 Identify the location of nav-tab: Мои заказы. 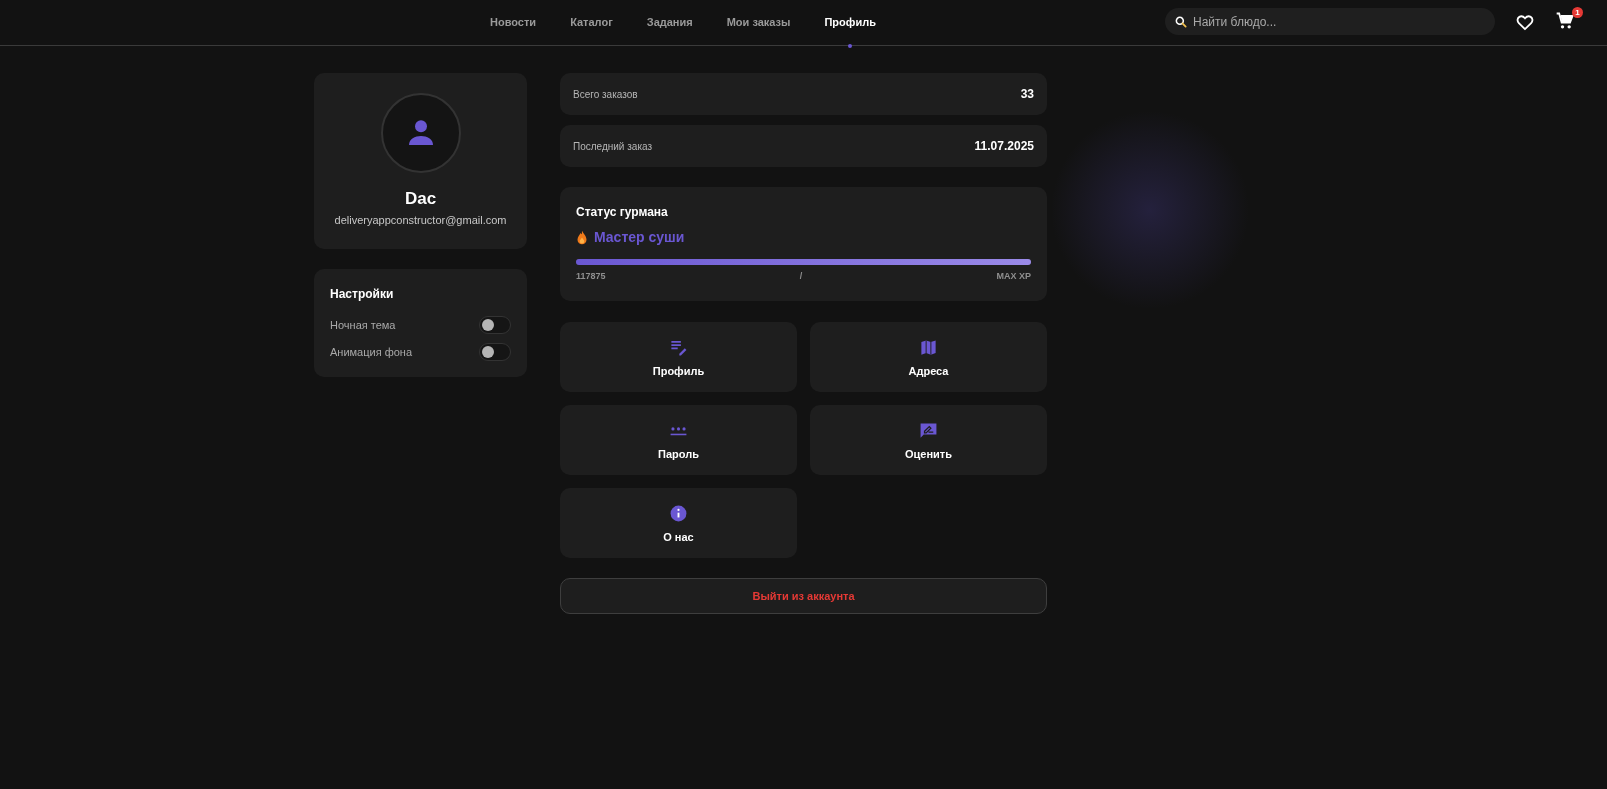
(758, 31).